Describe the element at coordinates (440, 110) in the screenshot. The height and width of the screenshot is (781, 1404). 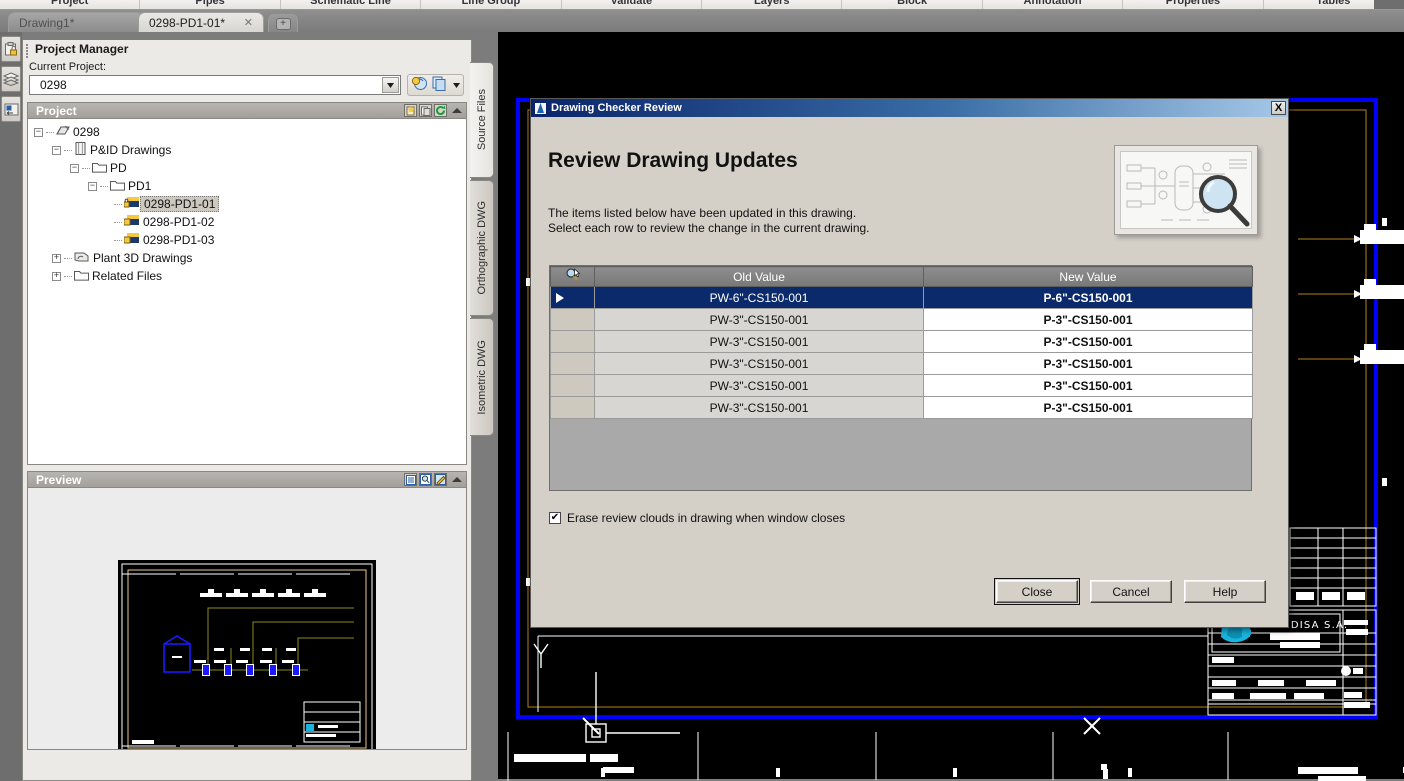
I see `refresh-icon` at that location.